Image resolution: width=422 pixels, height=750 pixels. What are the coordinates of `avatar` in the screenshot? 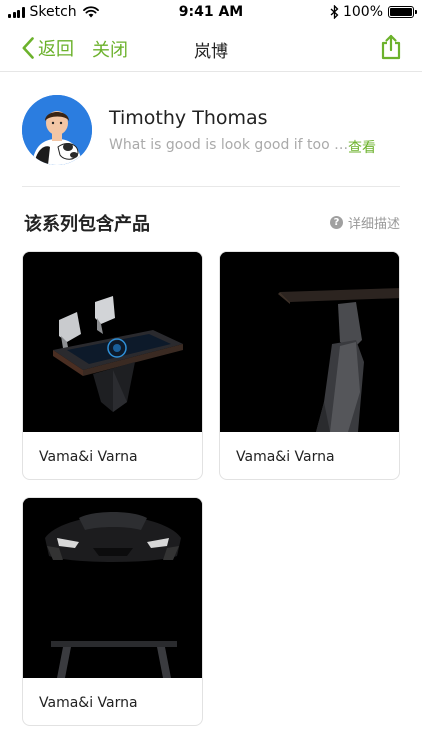 It's located at (57, 130).